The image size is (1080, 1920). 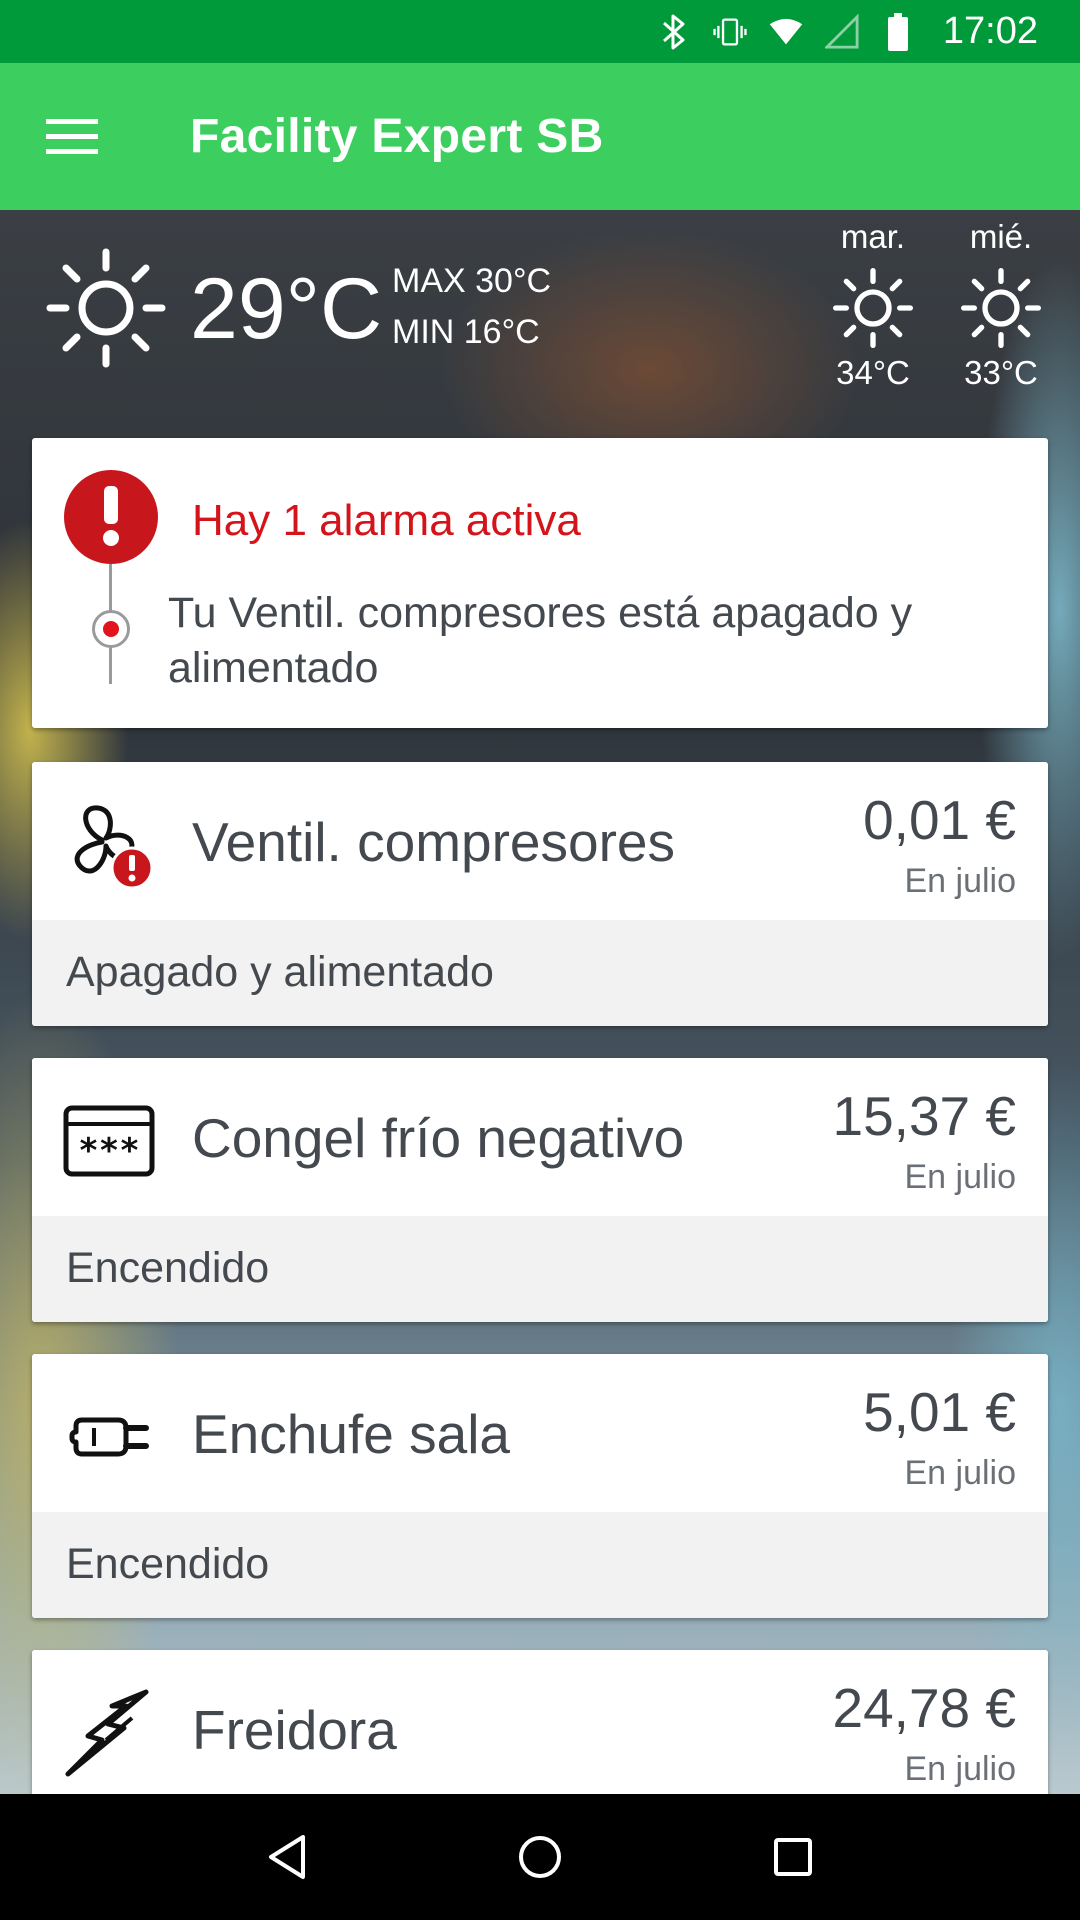 I want to click on current-temperature: 29°C, so click(x=286, y=309).